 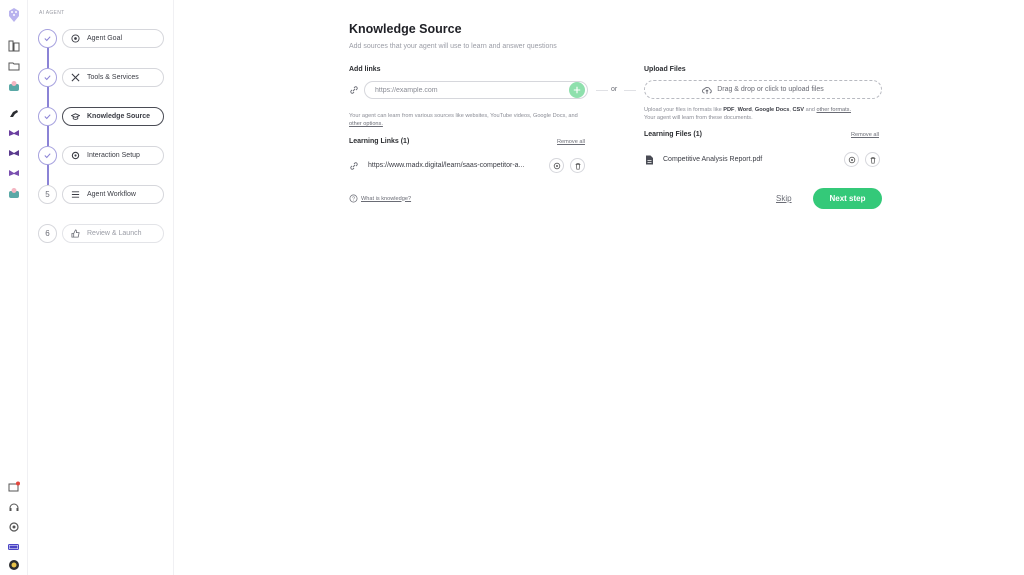 I want to click on step-label: Agent Workflow, so click(x=111, y=194).